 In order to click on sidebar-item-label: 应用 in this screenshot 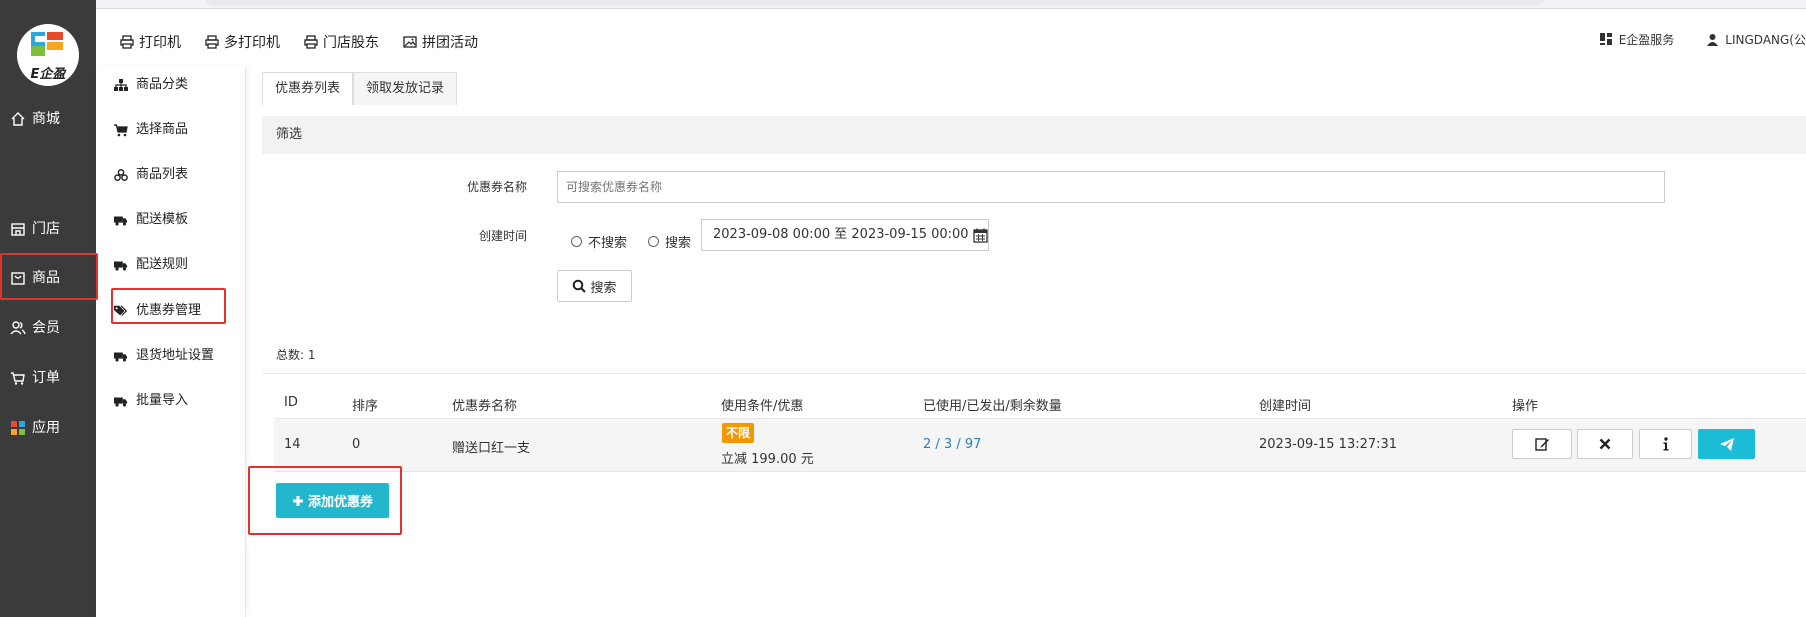, I will do `click(46, 428)`.